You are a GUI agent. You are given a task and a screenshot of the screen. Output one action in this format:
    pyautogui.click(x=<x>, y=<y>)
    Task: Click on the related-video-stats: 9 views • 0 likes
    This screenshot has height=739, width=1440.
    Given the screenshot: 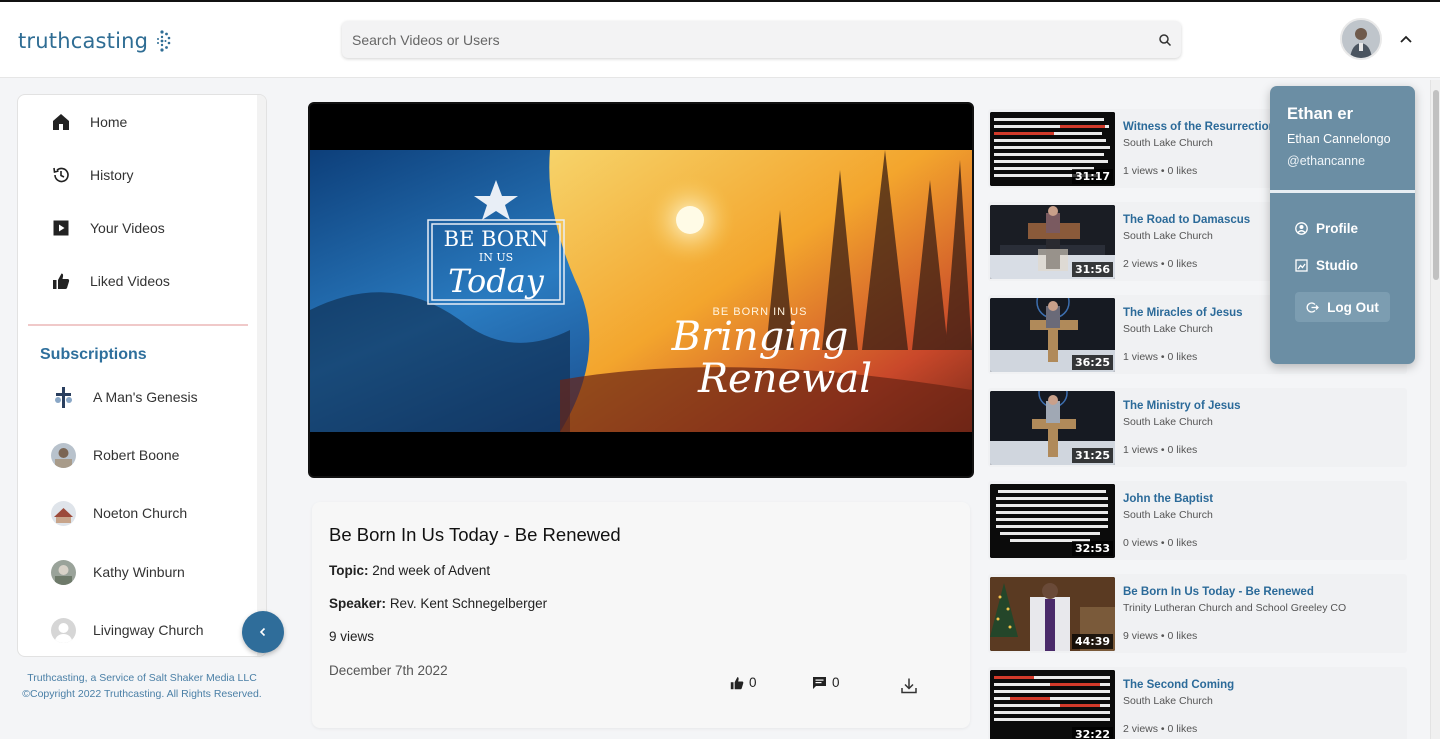 What is the action you would take?
    pyautogui.click(x=1160, y=636)
    